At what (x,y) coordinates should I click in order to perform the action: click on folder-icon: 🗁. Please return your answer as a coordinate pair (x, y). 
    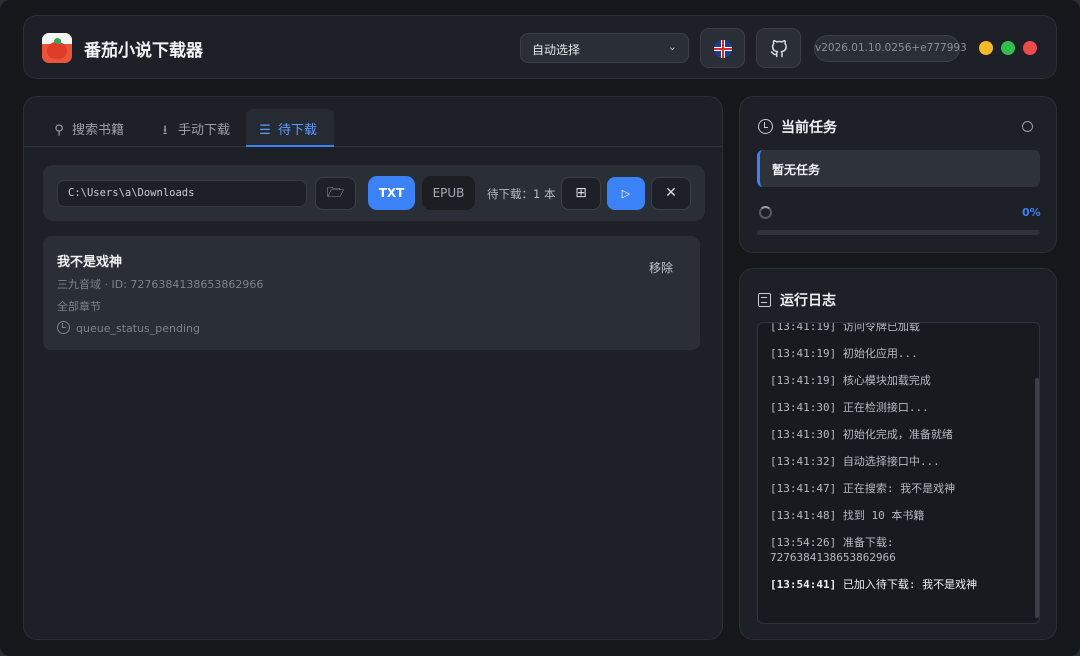
    Looking at the image, I should click on (335, 193).